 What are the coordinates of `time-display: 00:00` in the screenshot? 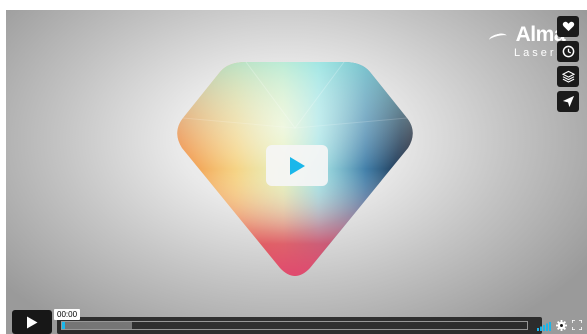 It's located at (67, 314).